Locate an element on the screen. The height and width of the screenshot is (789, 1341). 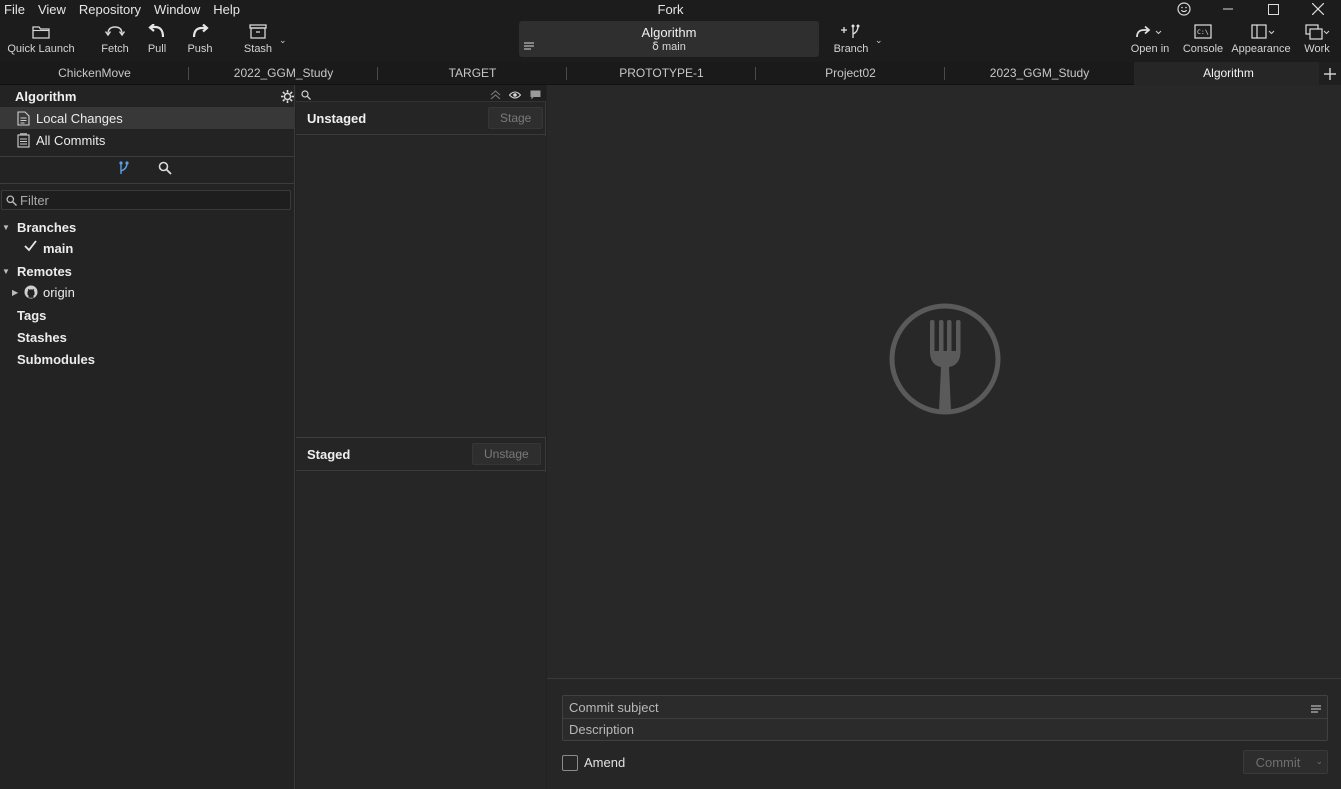
expanded-triangle-icon: ▼ is located at coordinates (6, 227).